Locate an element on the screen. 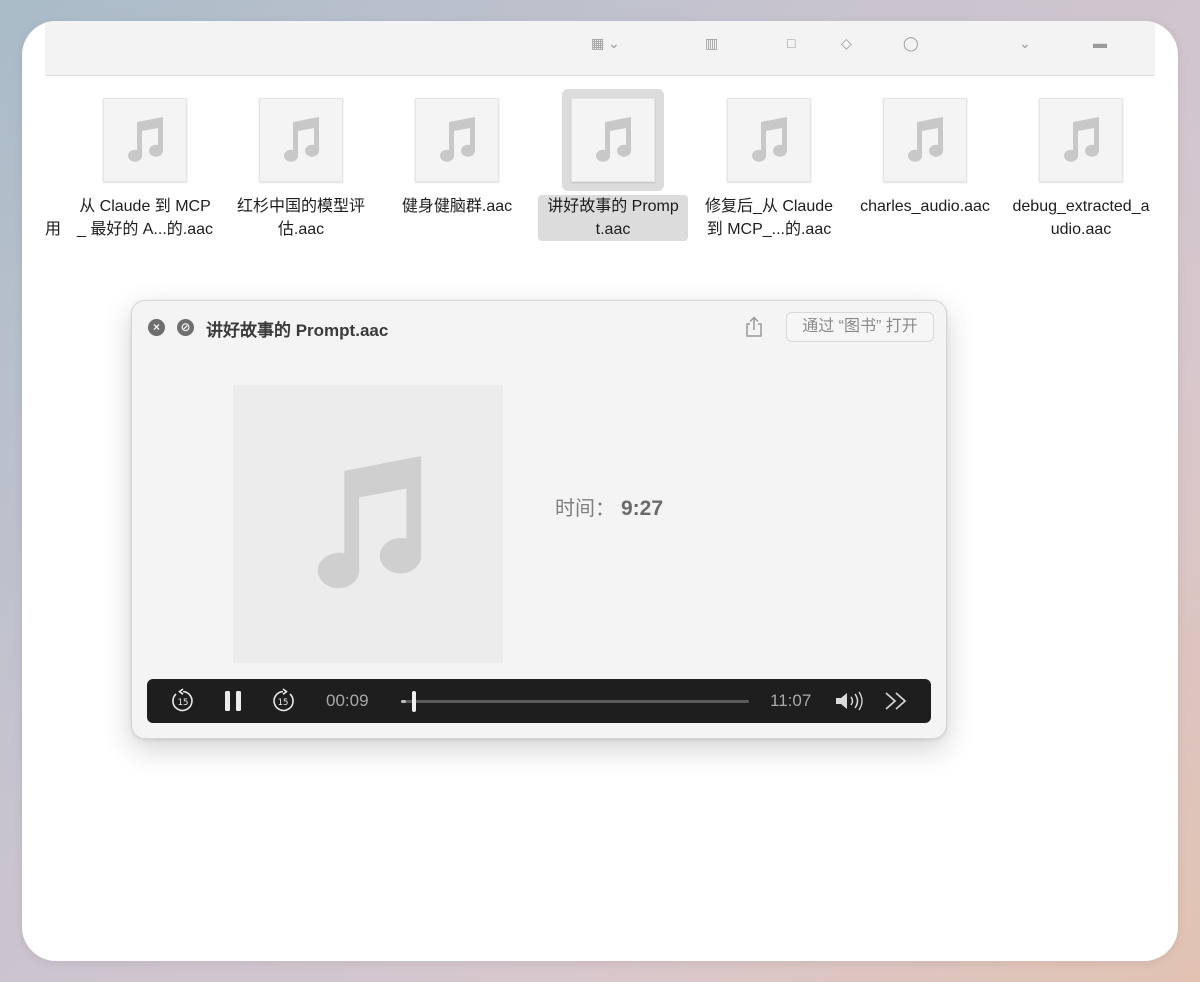 Image resolution: width=1200 pixels, height=982 pixels. album-artwork is located at coordinates (368, 524).